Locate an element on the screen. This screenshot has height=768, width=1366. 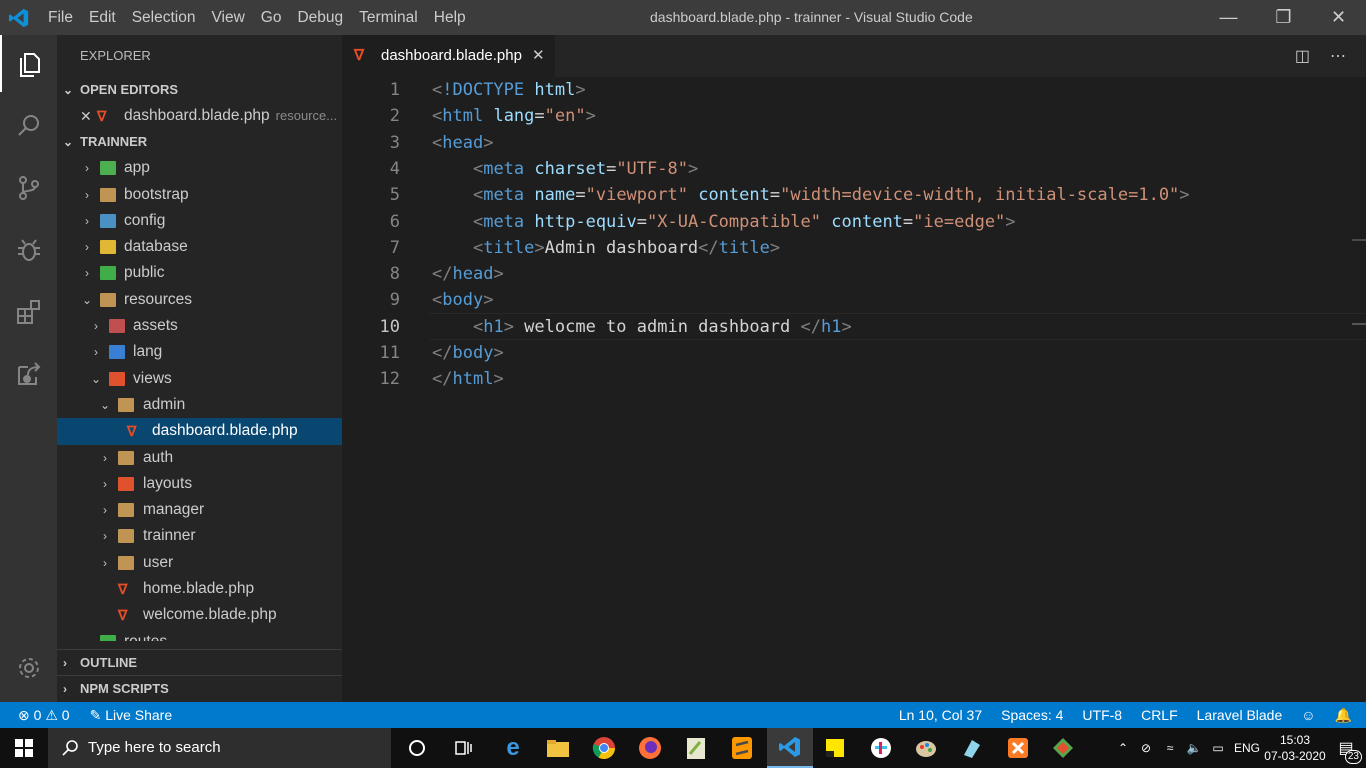
battery-icon: ▭ is located at coordinates (1218, 748).